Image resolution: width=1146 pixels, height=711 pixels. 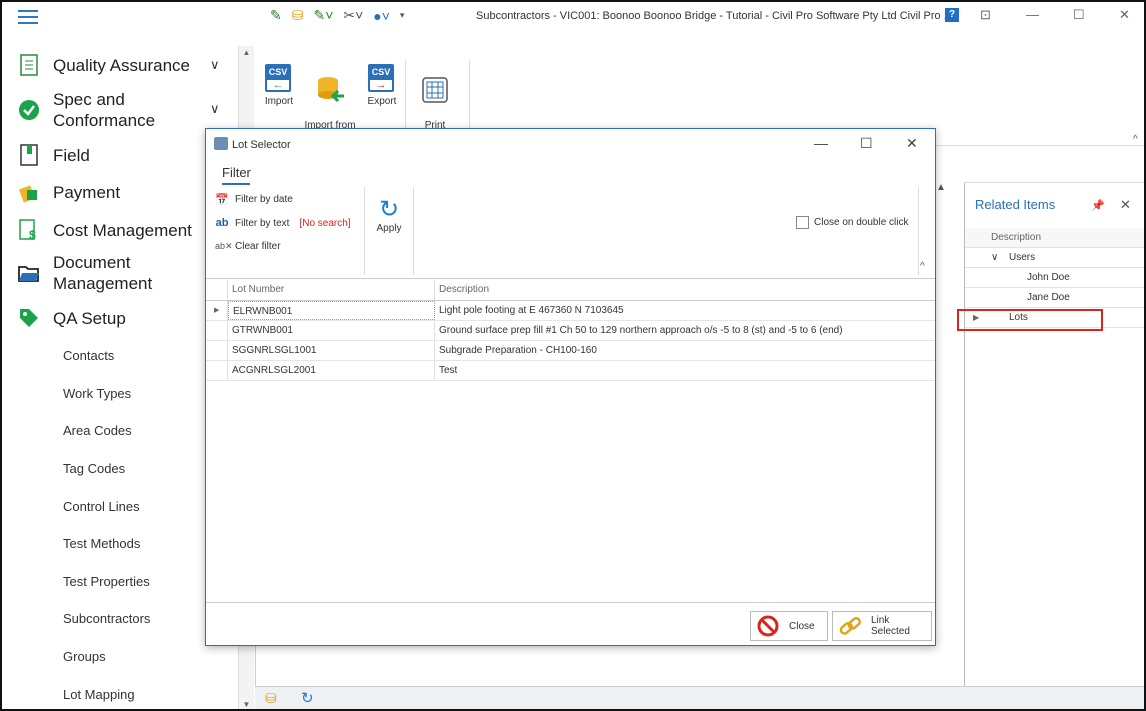 What do you see at coordinates (105, 230) in the screenshot?
I see `nav-cost-management: $ Cost Management` at bounding box center [105, 230].